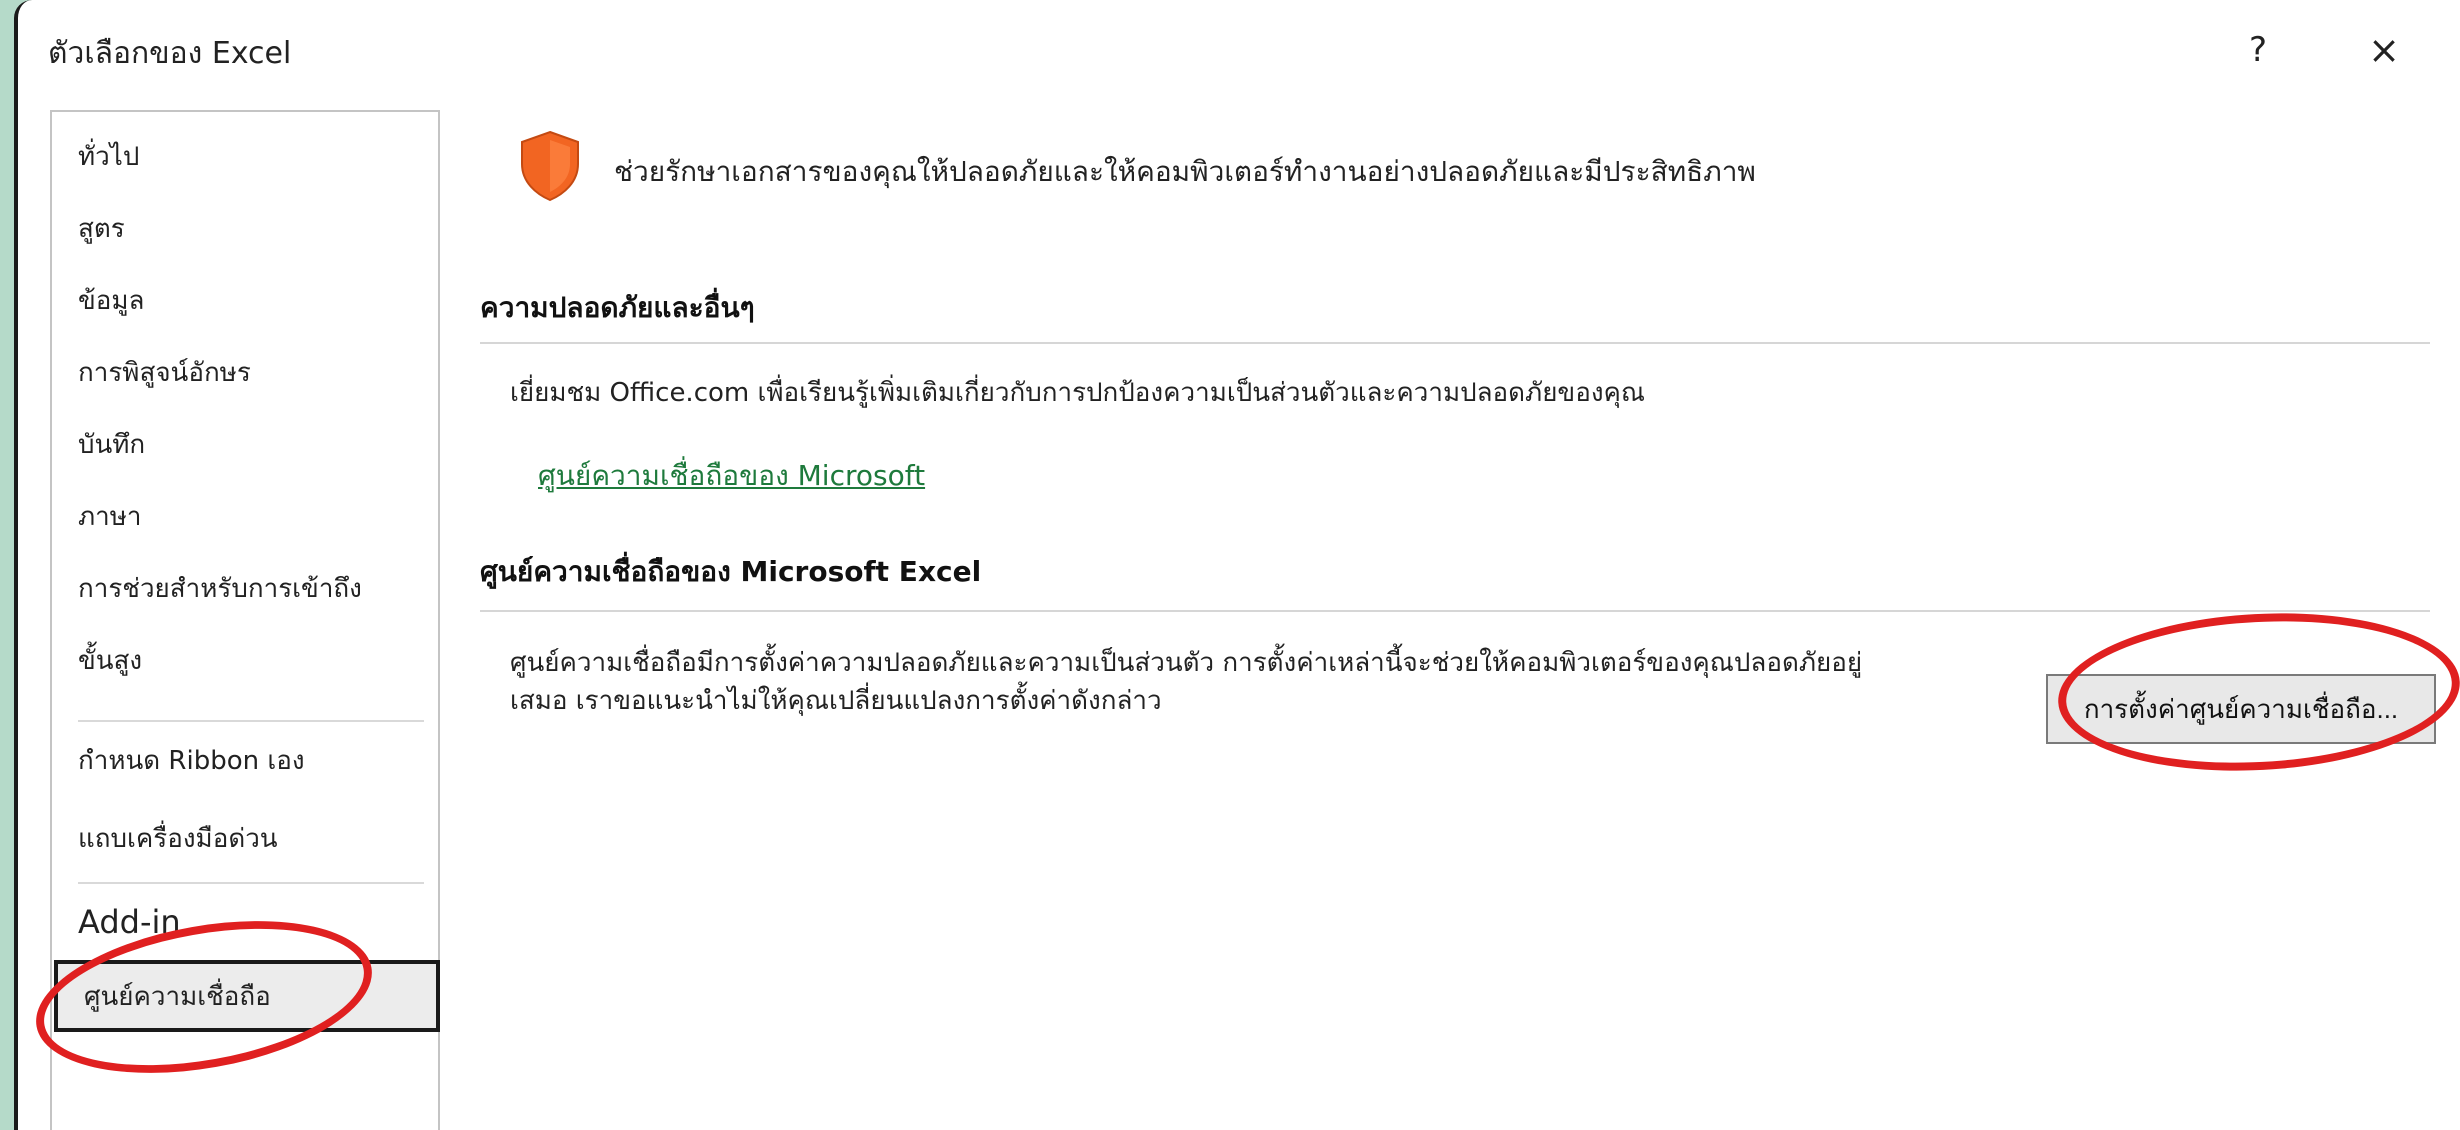 The height and width of the screenshot is (1130, 2460). What do you see at coordinates (245, 588) in the screenshot?
I see `sidebar-item-accessibility: การช่วยสำหรับการเข้าถึง` at bounding box center [245, 588].